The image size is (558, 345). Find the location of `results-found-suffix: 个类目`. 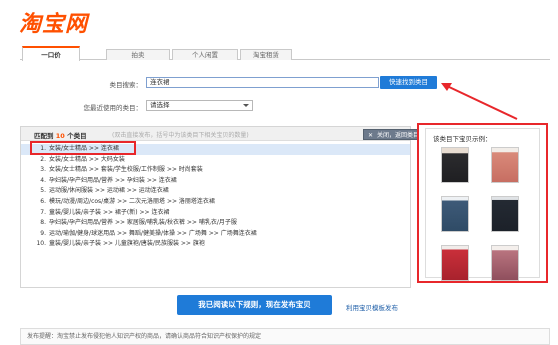

results-found-suffix: 个类目 is located at coordinates (77, 136).